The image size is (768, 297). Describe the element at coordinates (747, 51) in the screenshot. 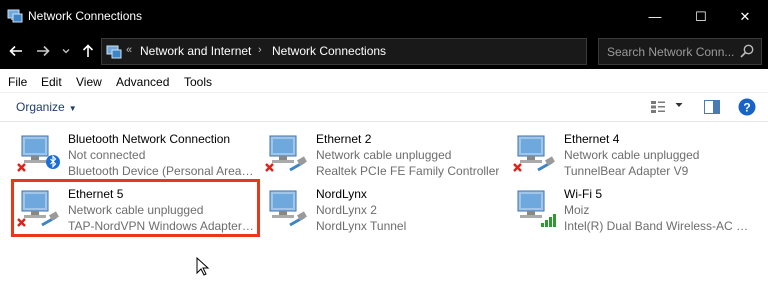

I see `search-icon` at that location.